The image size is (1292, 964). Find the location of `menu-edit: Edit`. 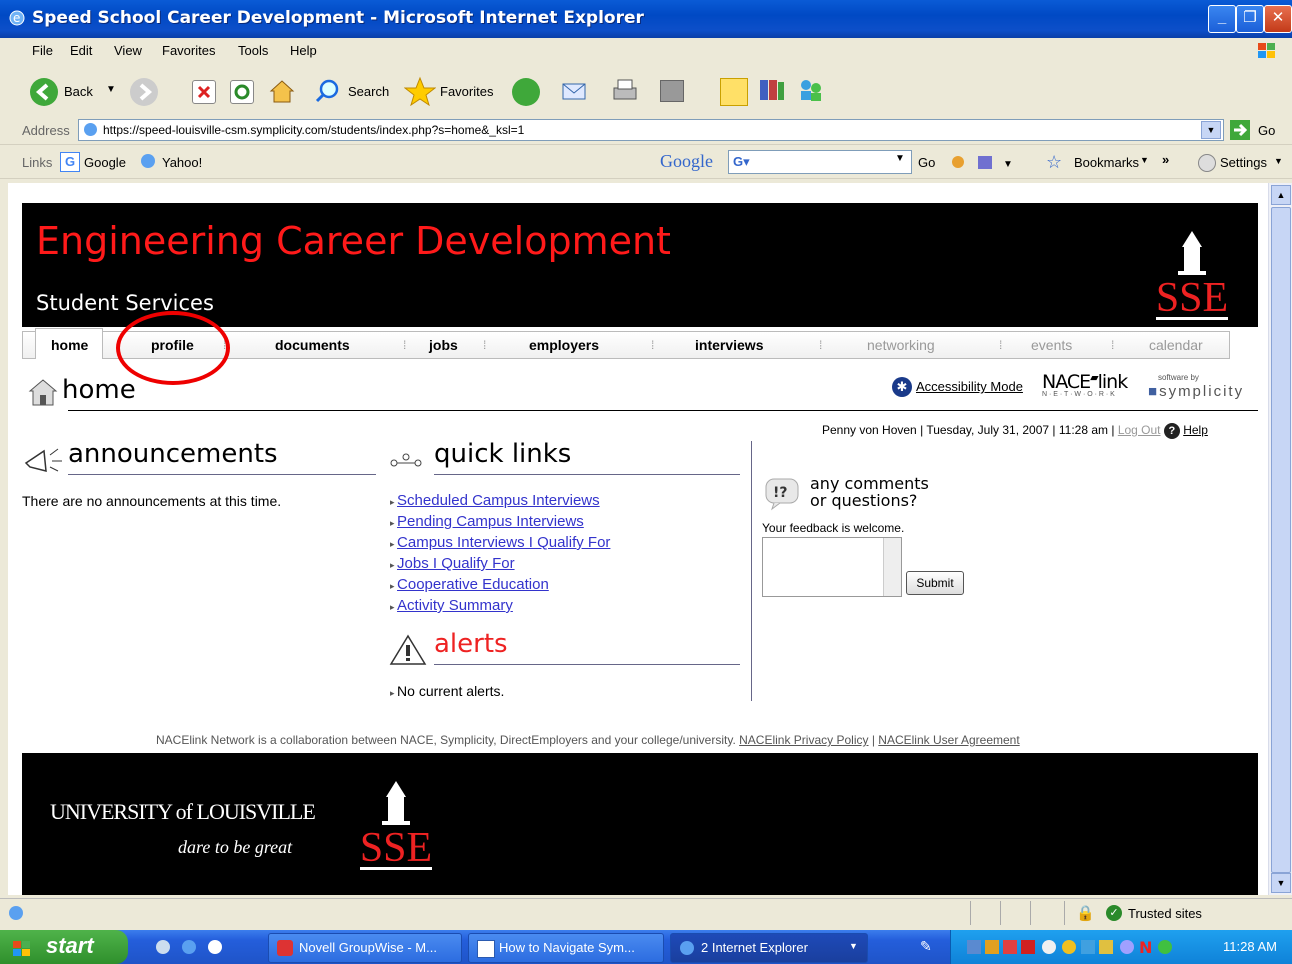

menu-edit: Edit is located at coordinates (81, 50).